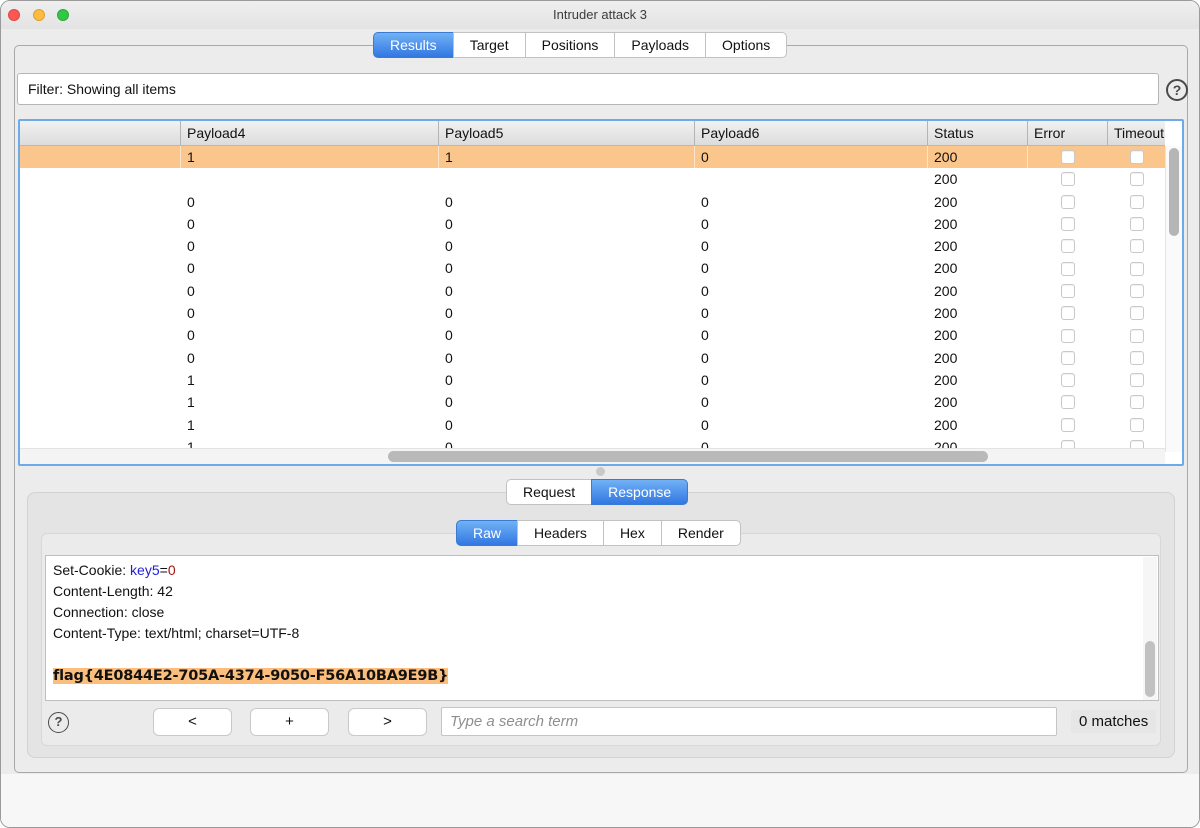 The width and height of the screenshot is (1200, 828). I want to click on tab-render: Render, so click(700, 533).